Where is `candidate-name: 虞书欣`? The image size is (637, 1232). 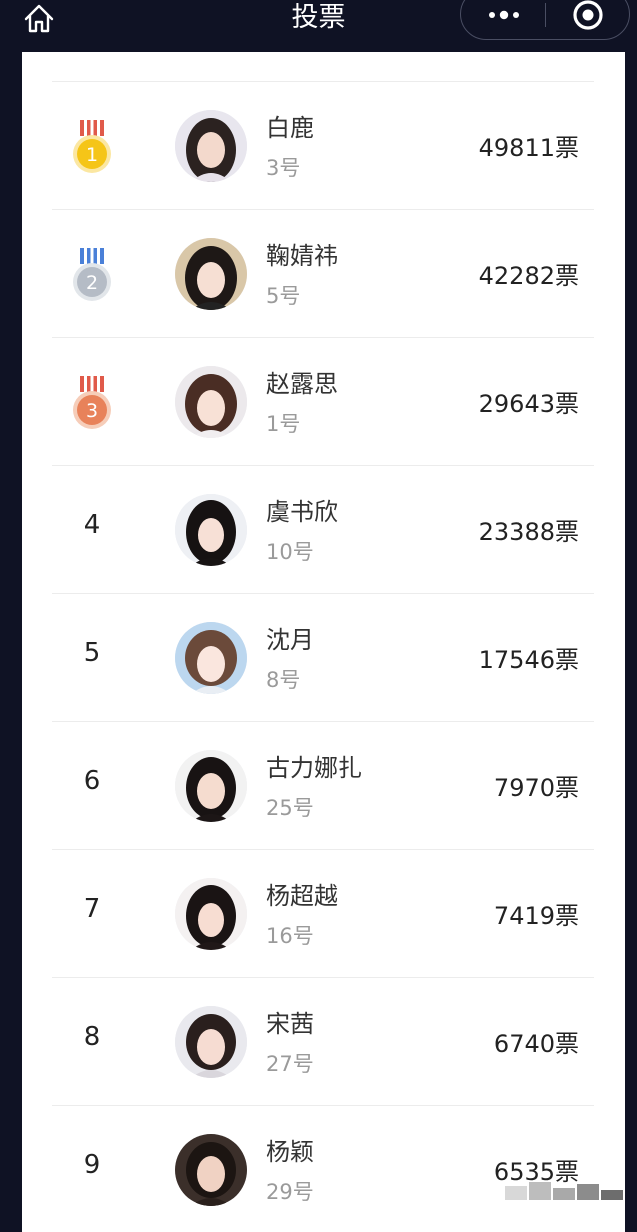
candidate-name: 虞书欣 is located at coordinates (302, 512).